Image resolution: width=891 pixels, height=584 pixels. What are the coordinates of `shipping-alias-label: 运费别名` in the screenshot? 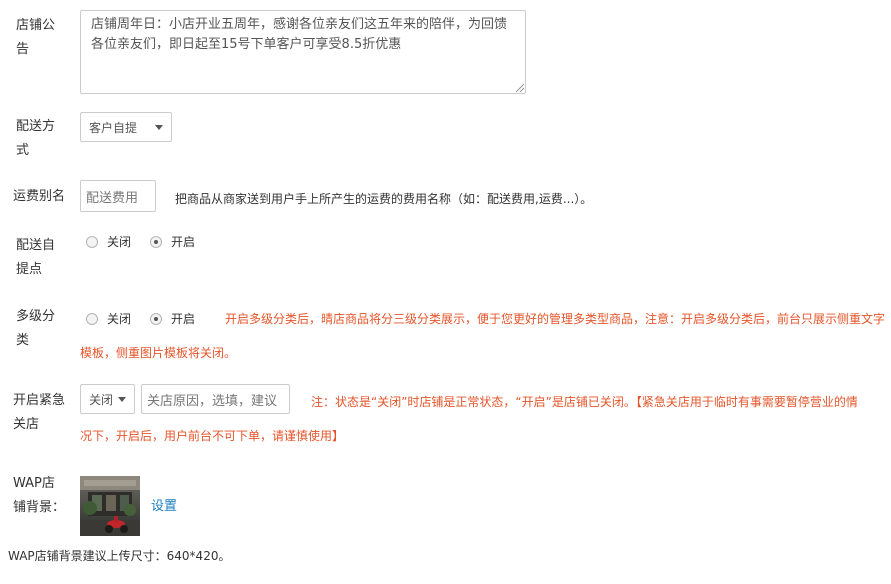 It's located at (39, 196).